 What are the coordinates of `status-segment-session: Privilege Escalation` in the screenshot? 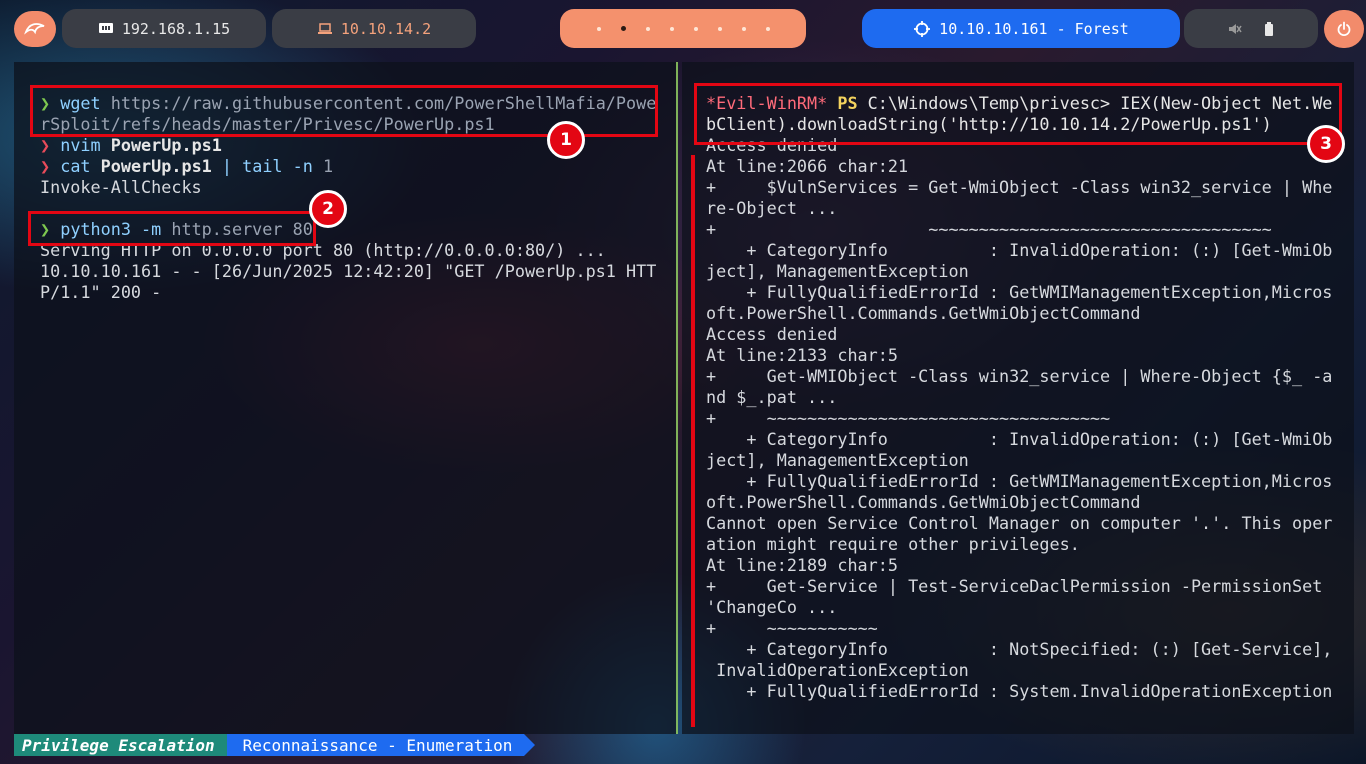 It's located at (126, 745).